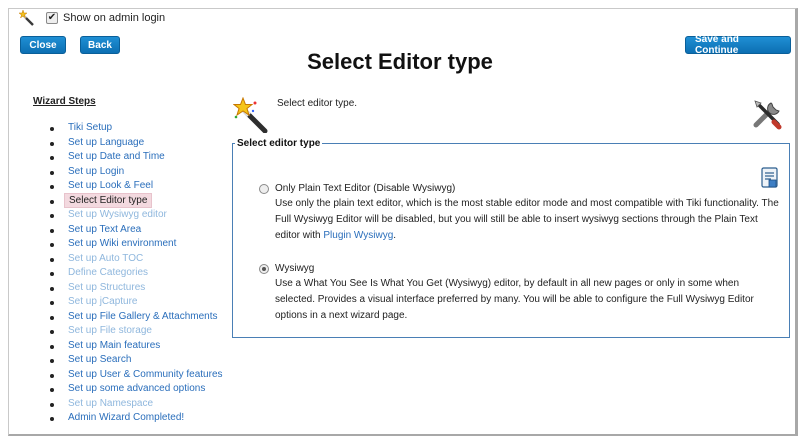 The width and height of the screenshot is (800, 439). Describe the element at coordinates (122, 243) in the screenshot. I see `wizard-step-label: Set up Wiki environment` at that location.